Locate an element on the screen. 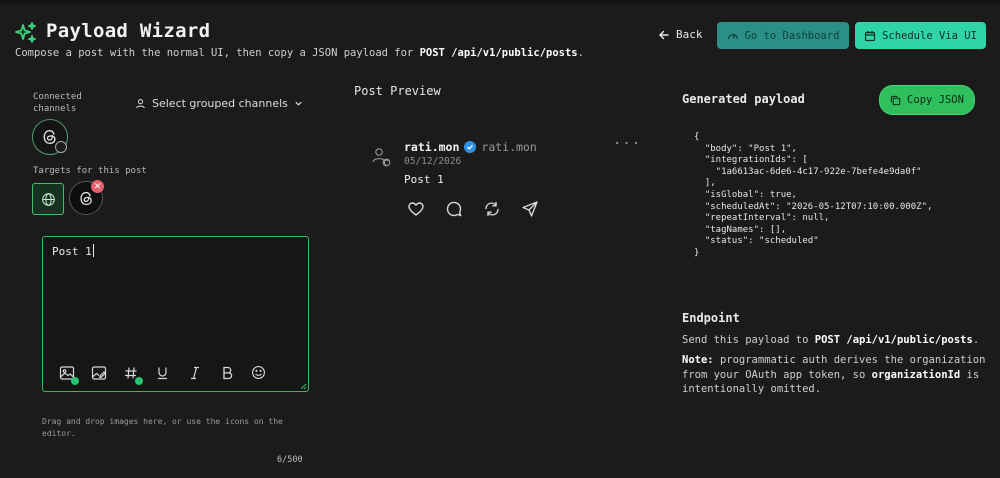 The width and height of the screenshot is (1000, 478). go-to-dashboard-button: Go to Dashboard is located at coordinates (783, 35).